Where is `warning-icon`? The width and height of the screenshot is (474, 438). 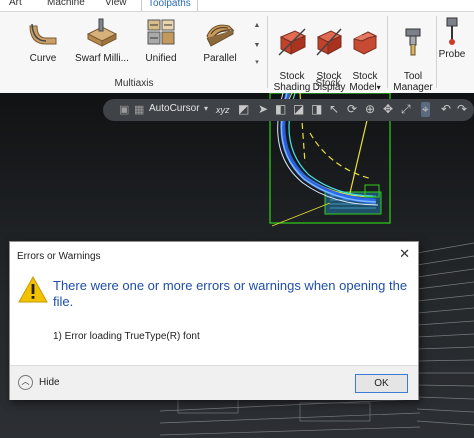
warning-icon is located at coordinates (33, 289).